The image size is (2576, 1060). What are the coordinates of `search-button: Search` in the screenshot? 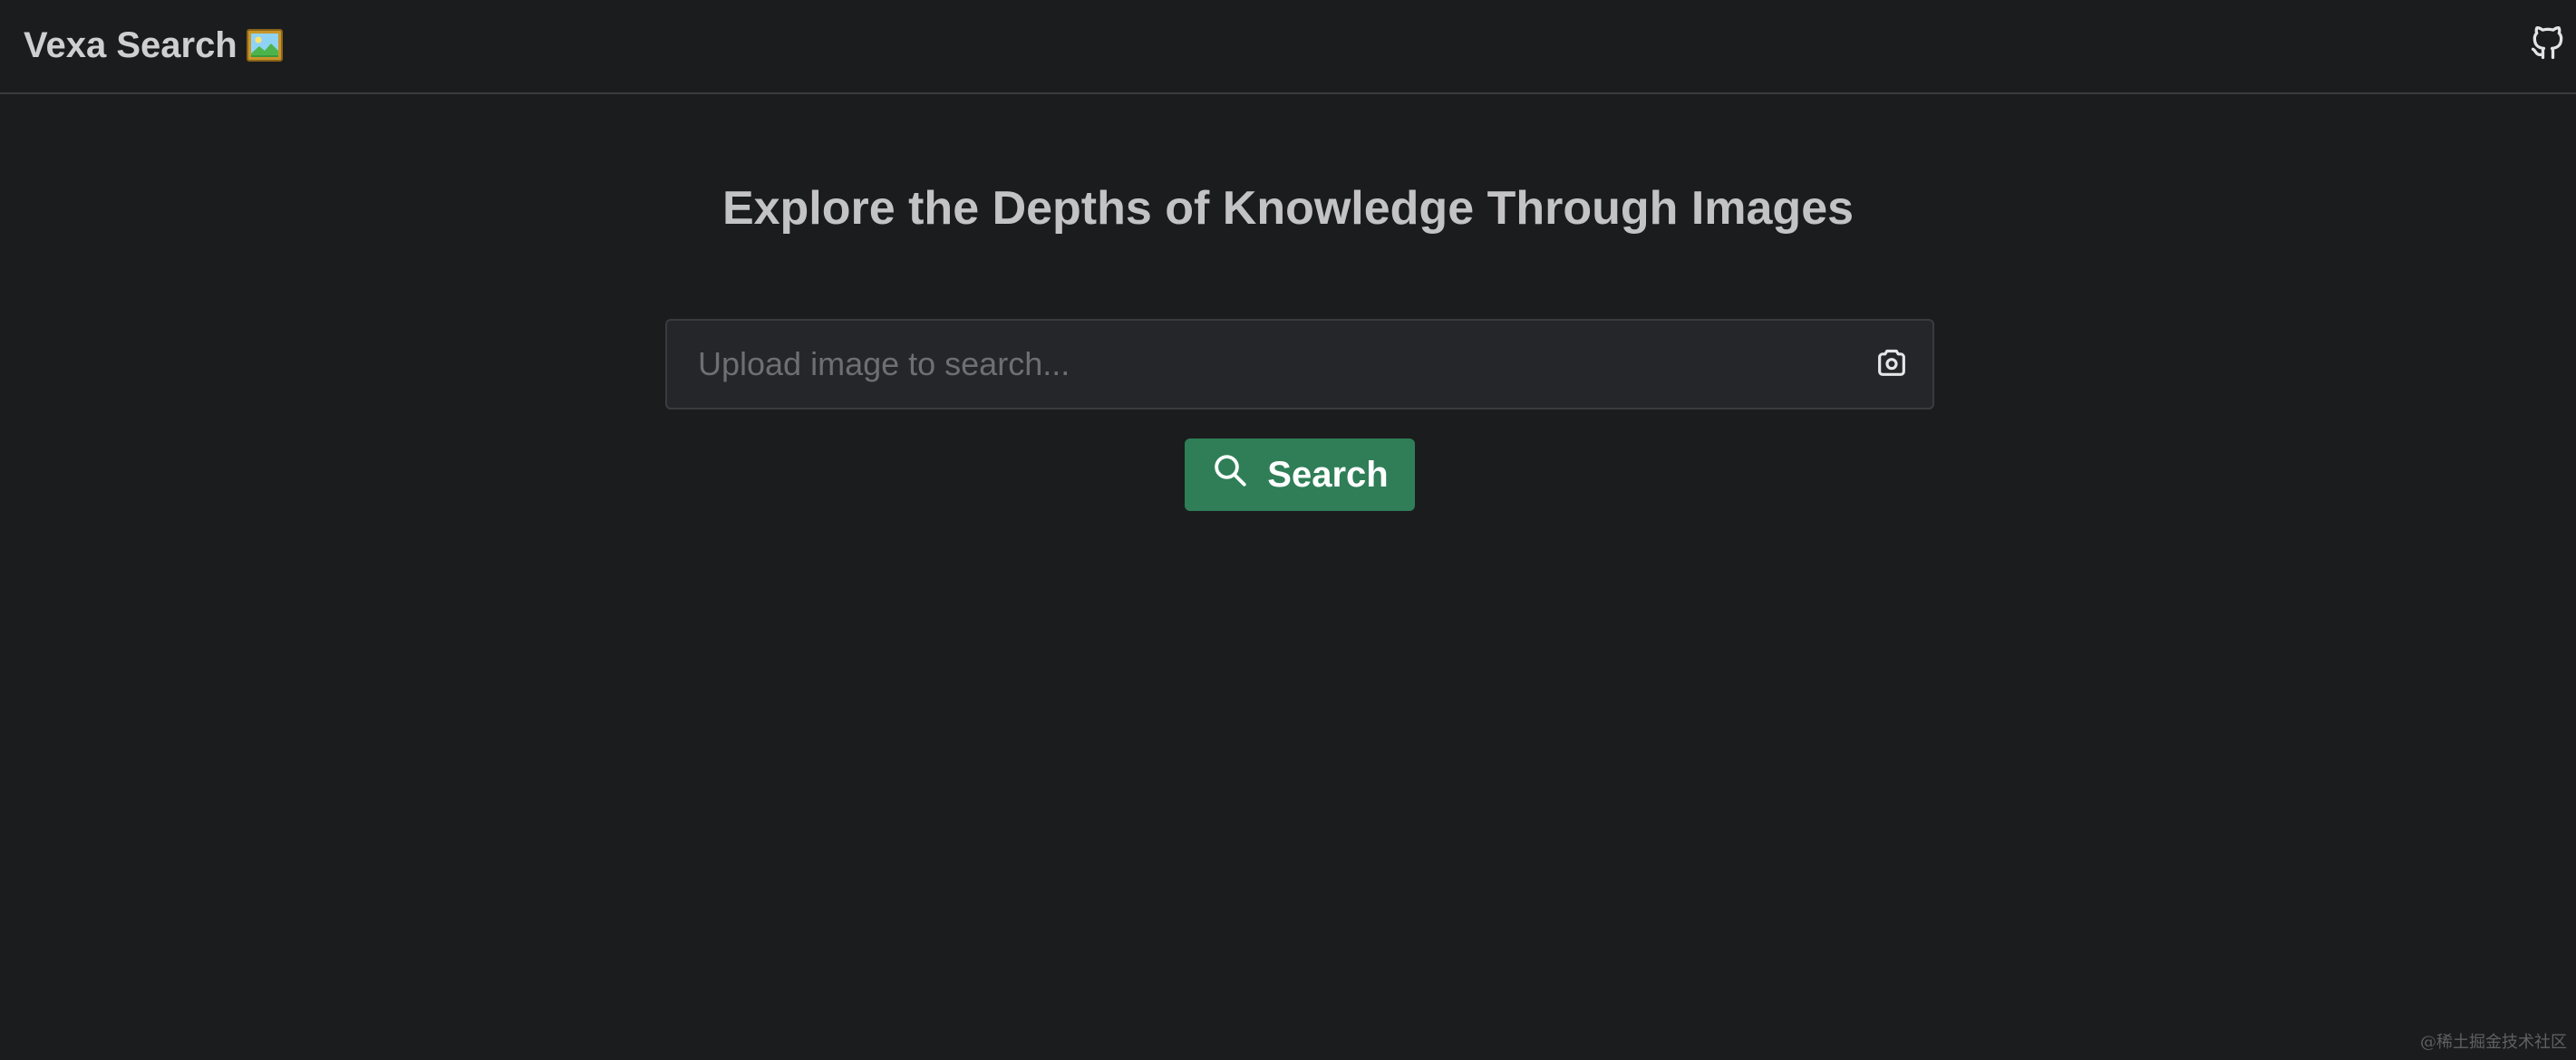 It's located at (1300, 475).